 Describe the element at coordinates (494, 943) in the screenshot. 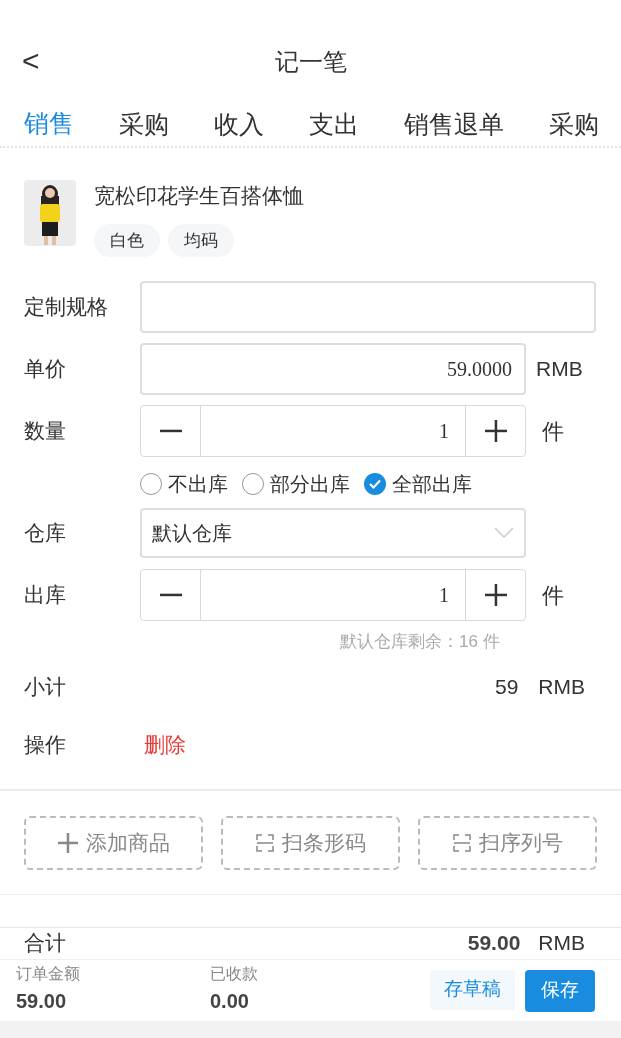

I see `total-value: 59.00` at that location.